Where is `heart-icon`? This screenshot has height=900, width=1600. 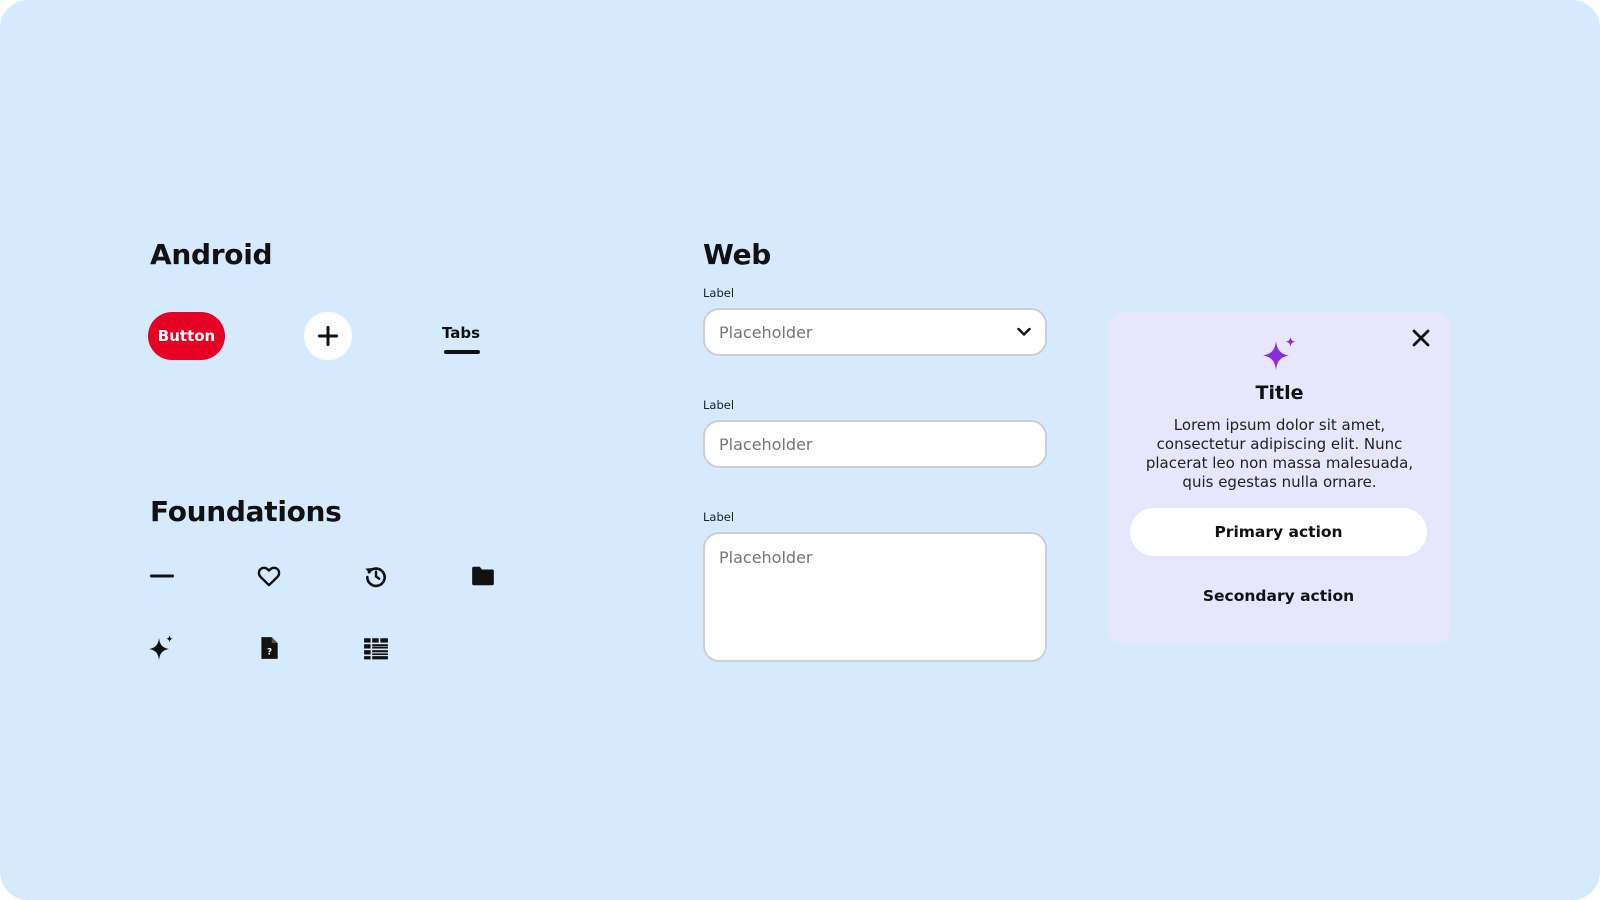 heart-icon is located at coordinates (269, 576).